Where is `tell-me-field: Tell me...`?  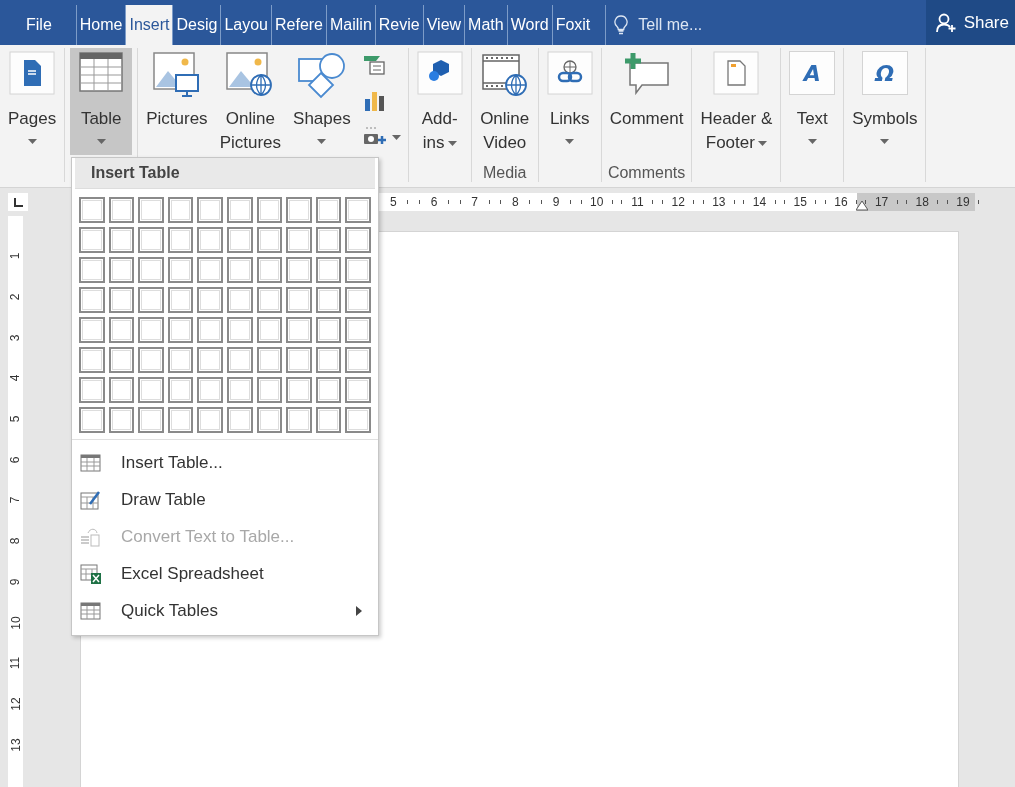 tell-me-field: Tell me... is located at coordinates (683, 25).